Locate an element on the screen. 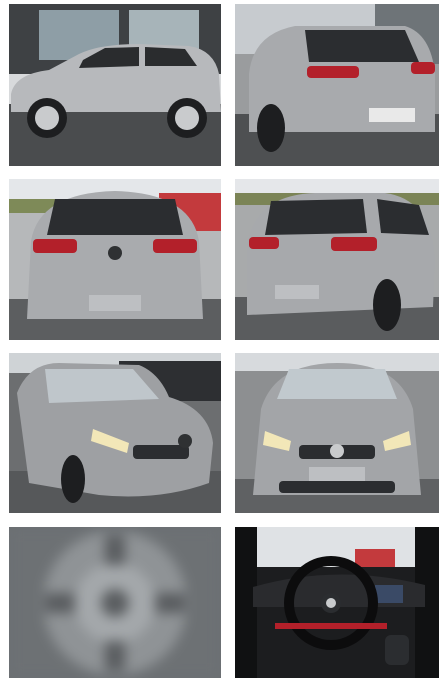 This screenshot has height=680, width=440. photo-front-left-view is located at coordinates (115, 433).